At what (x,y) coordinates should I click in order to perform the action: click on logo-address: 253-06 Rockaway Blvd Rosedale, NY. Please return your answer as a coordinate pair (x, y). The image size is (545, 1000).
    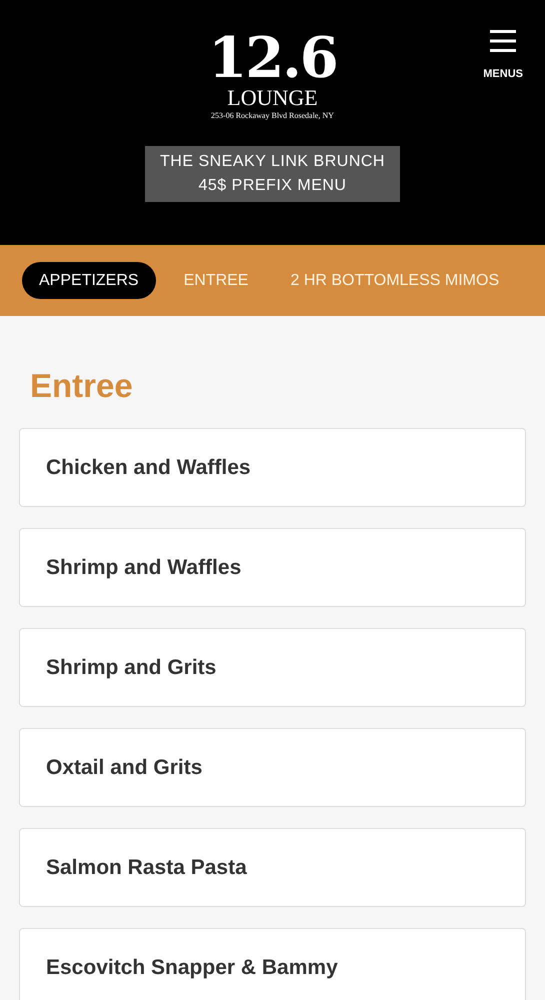
    Looking at the image, I should click on (272, 116).